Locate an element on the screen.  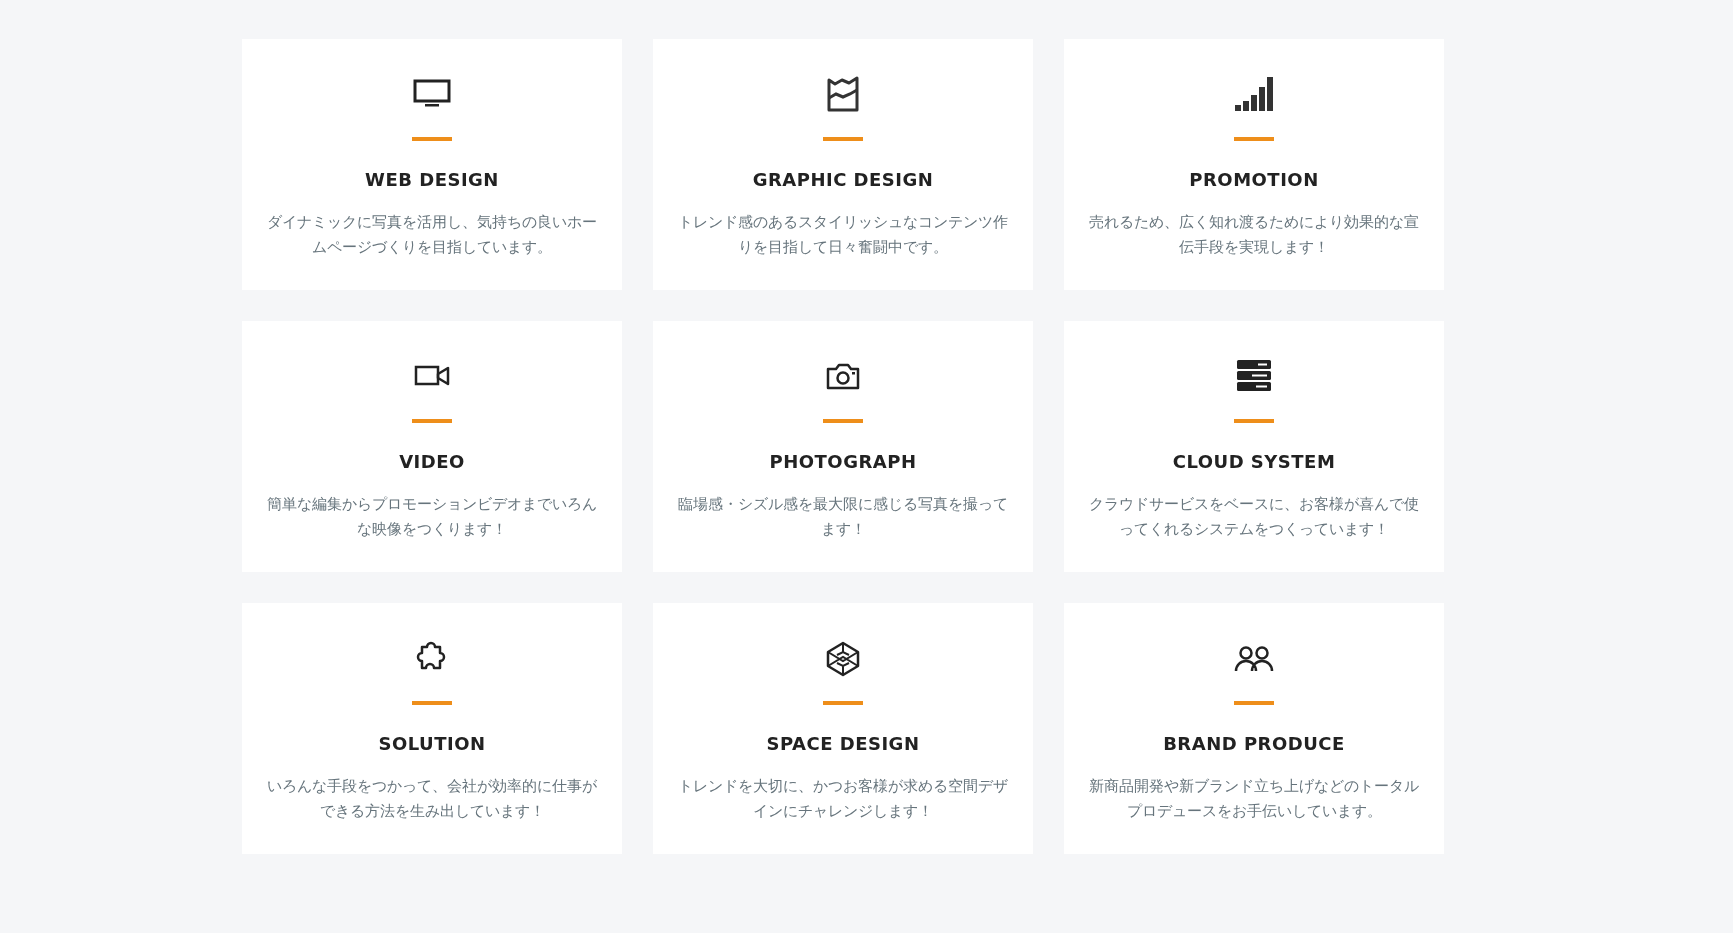
service-description: トレンド感のあるスタイリッシュなコンテンツ作りを目指して日々奮闘中です。 is located at coordinates (843, 235).